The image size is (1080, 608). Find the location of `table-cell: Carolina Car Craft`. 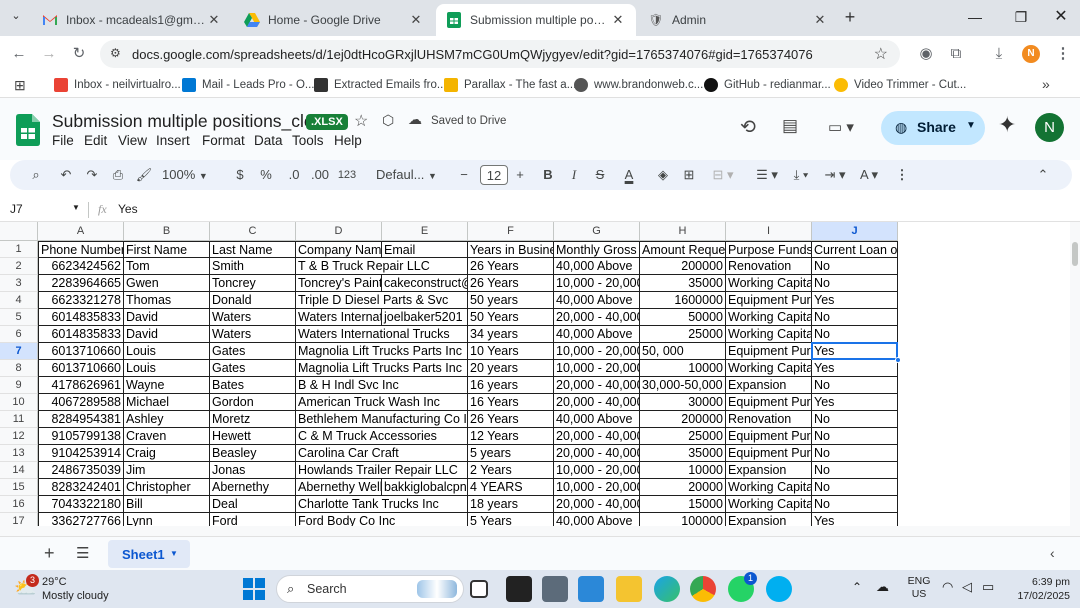

table-cell: Carolina Car Craft is located at coordinates (347, 453).